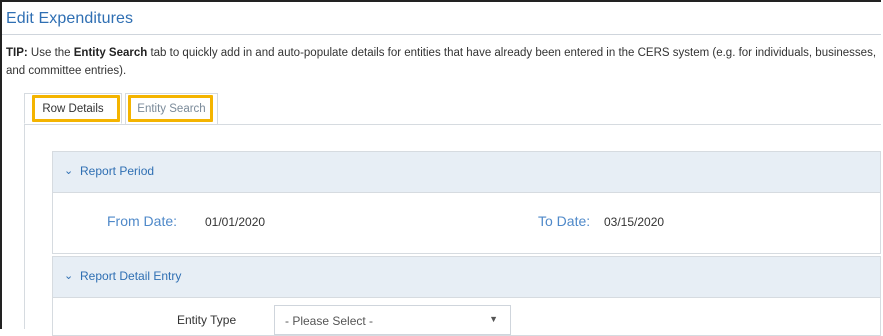 The image size is (883, 336). Describe the element at coordinates (24, 226) in the screenshot. I see `tab-content-border` at that location.